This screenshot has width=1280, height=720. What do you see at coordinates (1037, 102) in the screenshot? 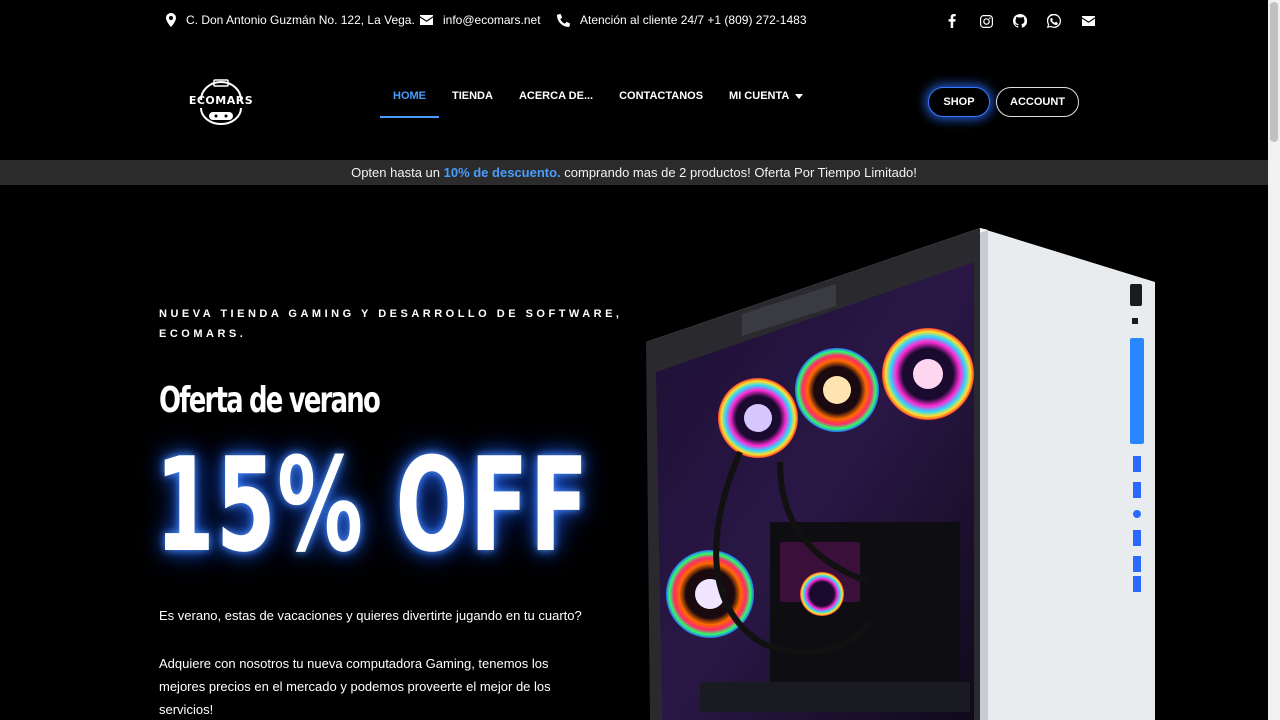
I see `account-button: ACCOUNT` at bounding box center [1037, 102].